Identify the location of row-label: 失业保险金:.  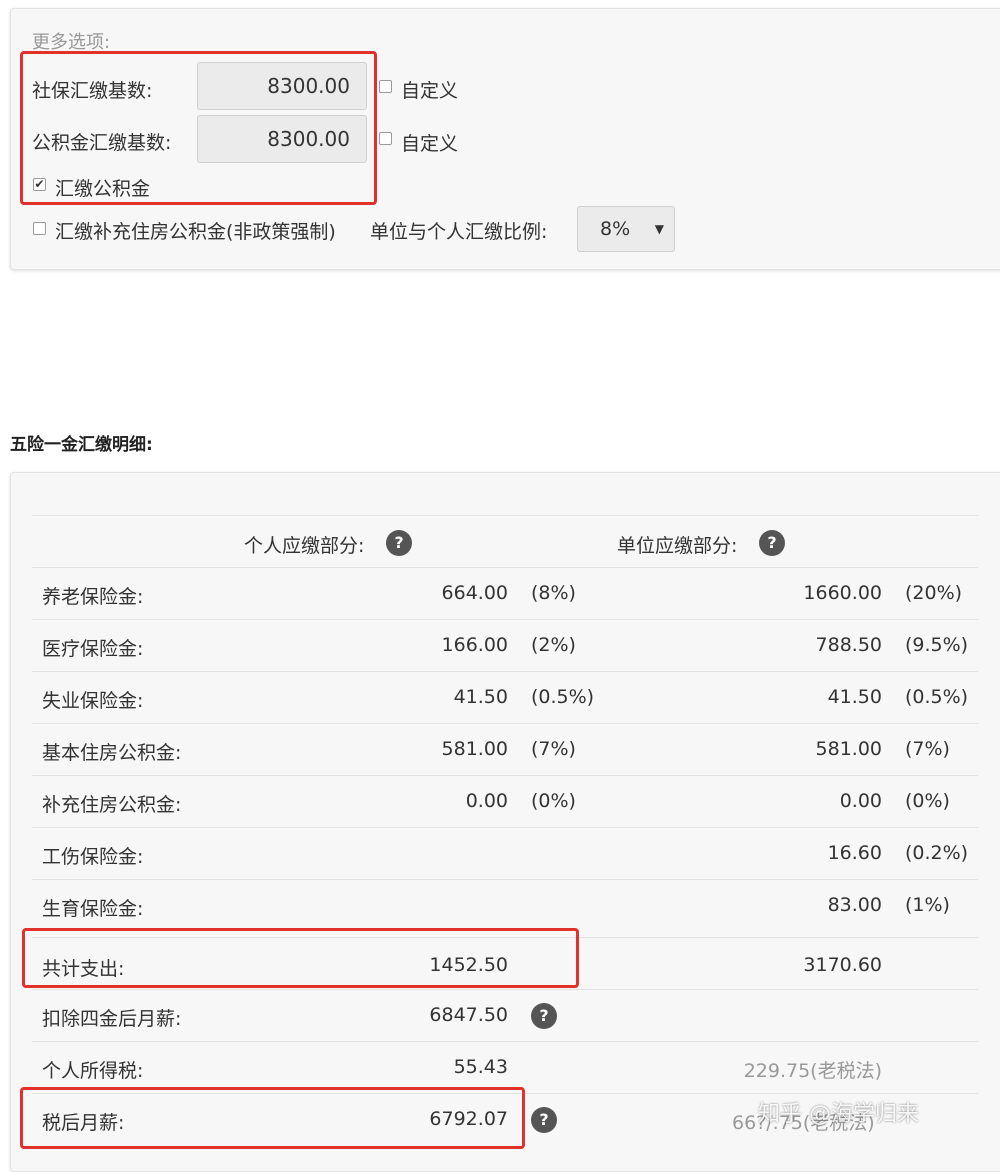
(93, 701).